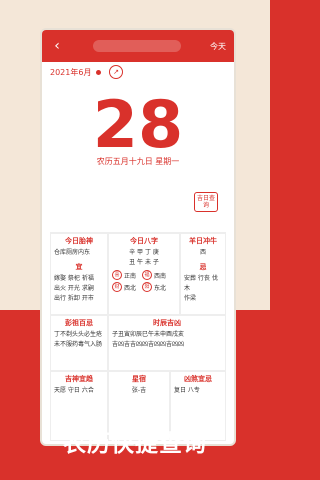 The width and height of the screenshot is (320, 480). Describe the element at coordinates (144, 252) in the screenshot. I see `middle-line1: 辛 甲 丁 庚` at that location.